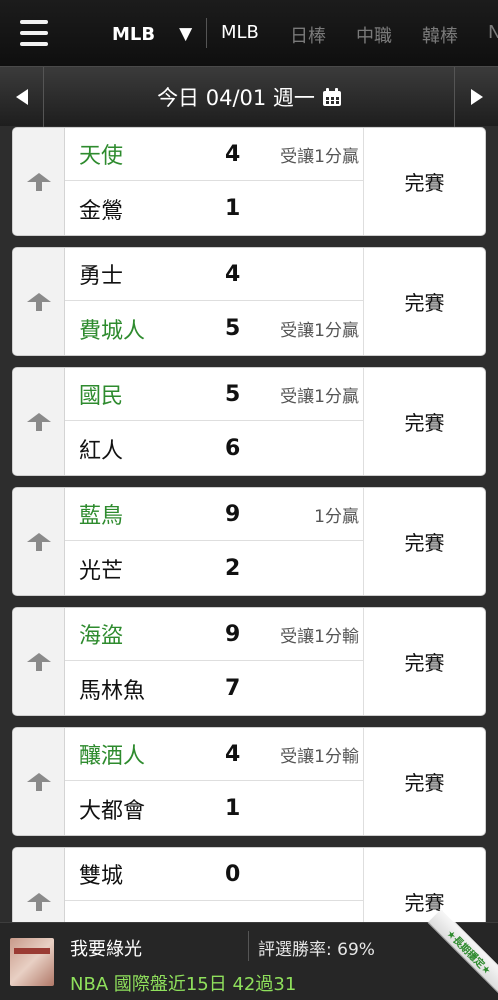 The image size is (498, 1000). What do you see at coordinates (101, 211) in the screenshot?
I see `team-name: 金鶯` at bounding box center [101, 211].